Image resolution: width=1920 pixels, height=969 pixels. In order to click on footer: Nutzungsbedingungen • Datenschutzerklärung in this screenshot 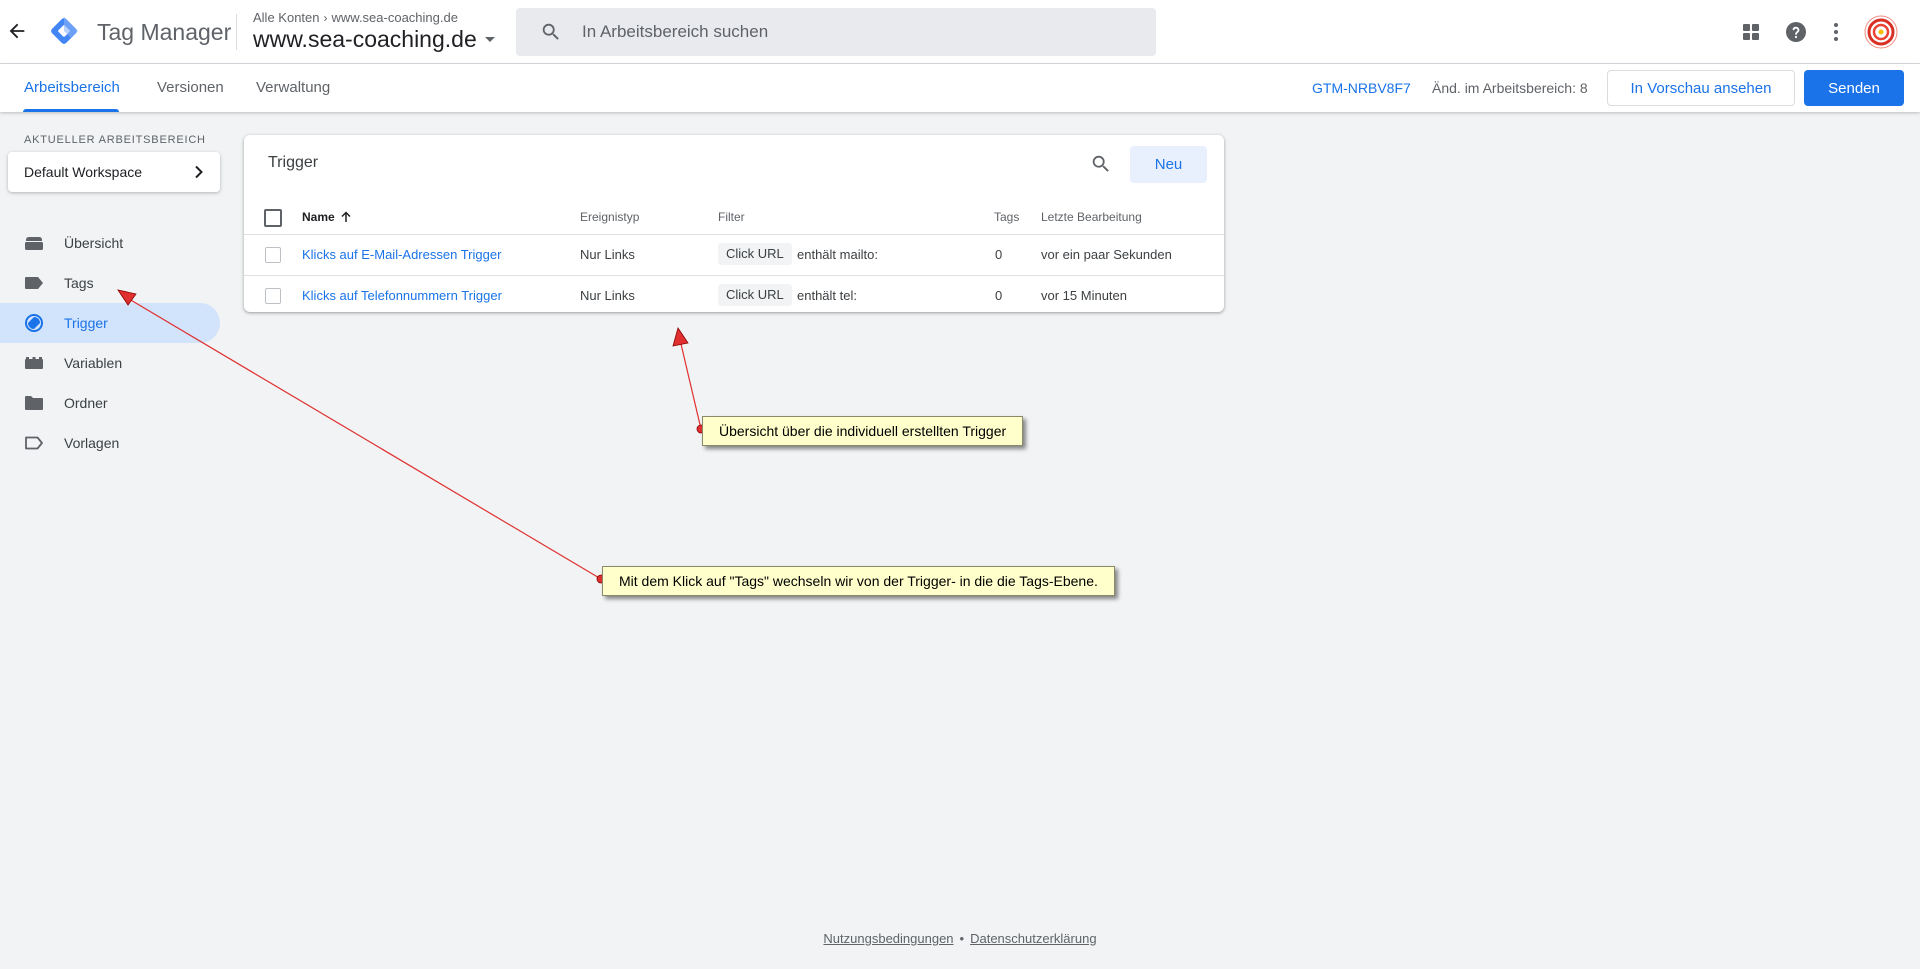, I will do `click(960, 938)`.